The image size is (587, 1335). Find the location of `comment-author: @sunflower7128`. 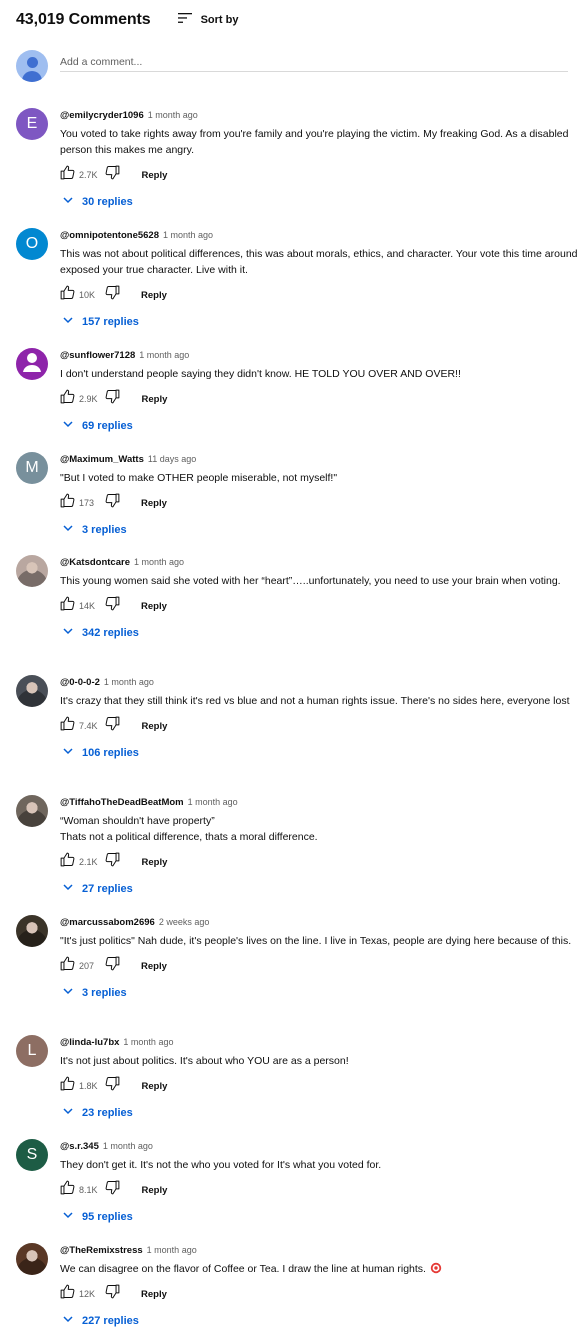

comment-author: @sunflower7128 is located at coordinates (97, 356).